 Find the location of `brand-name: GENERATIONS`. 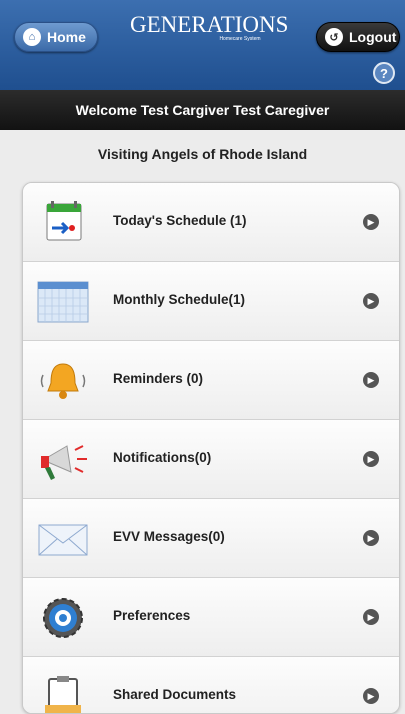

brand-name: GENERATIONS is located at coordinates (209, 24).